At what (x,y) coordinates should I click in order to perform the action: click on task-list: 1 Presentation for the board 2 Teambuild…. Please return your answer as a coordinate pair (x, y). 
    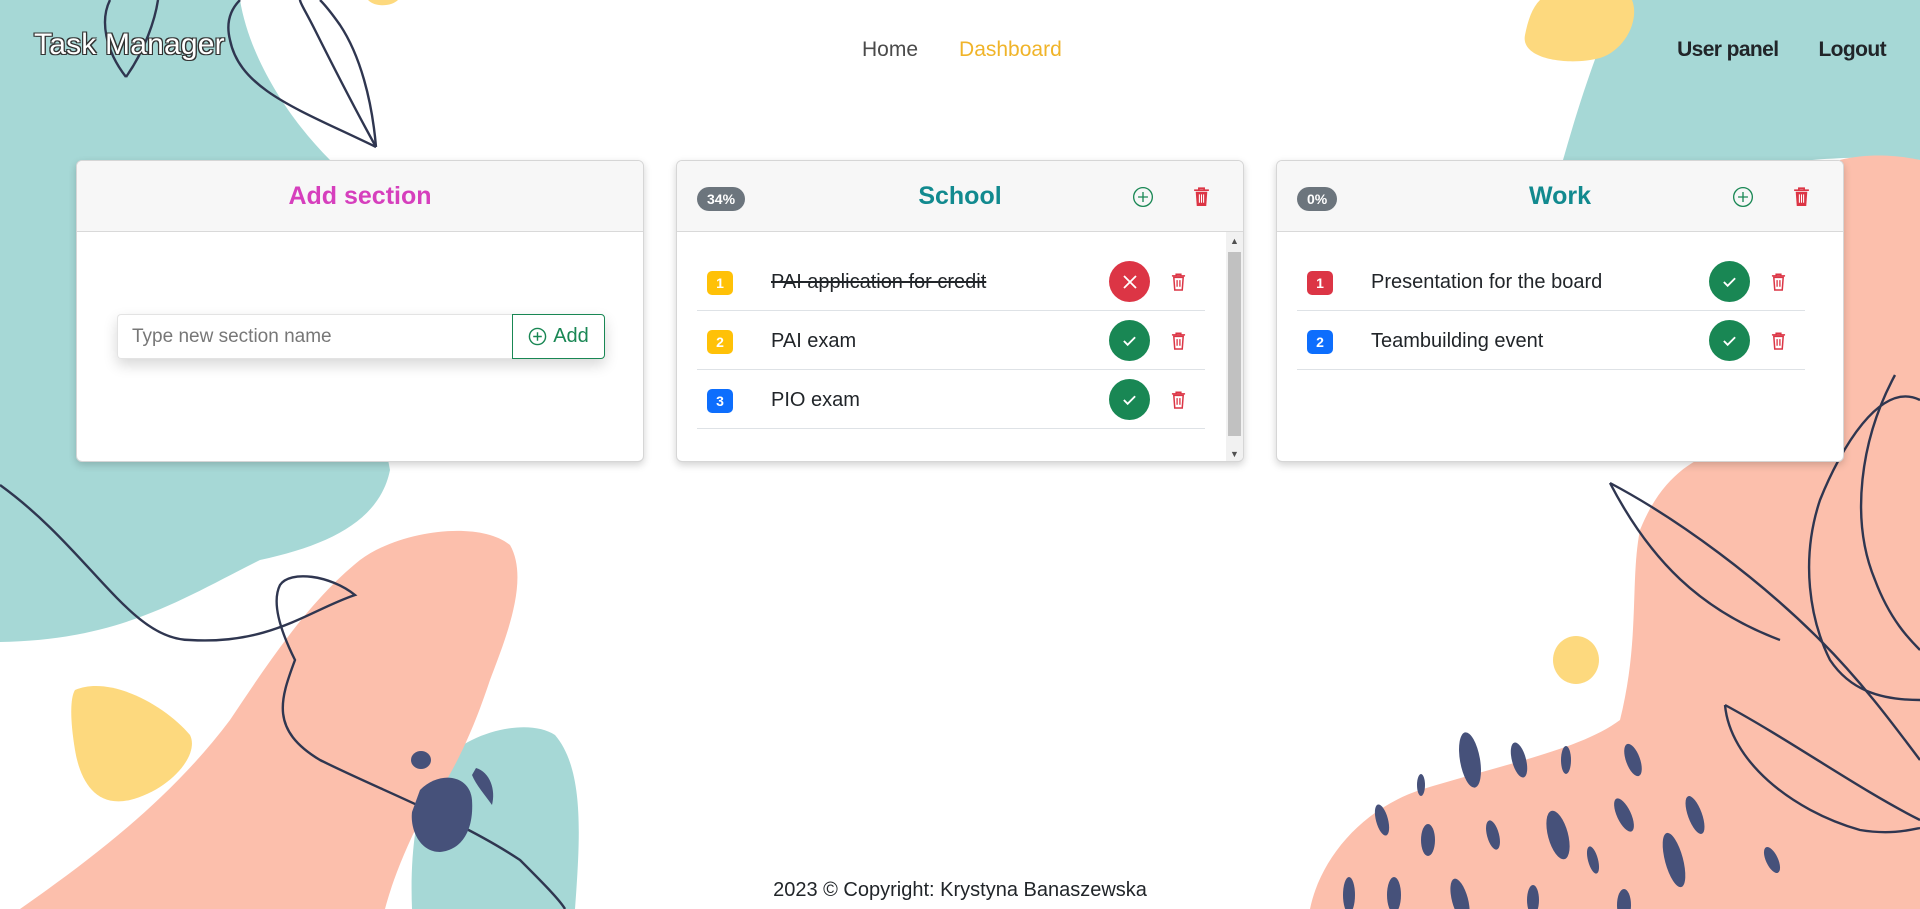
    Looking at the image, I should click on (1551, 311).